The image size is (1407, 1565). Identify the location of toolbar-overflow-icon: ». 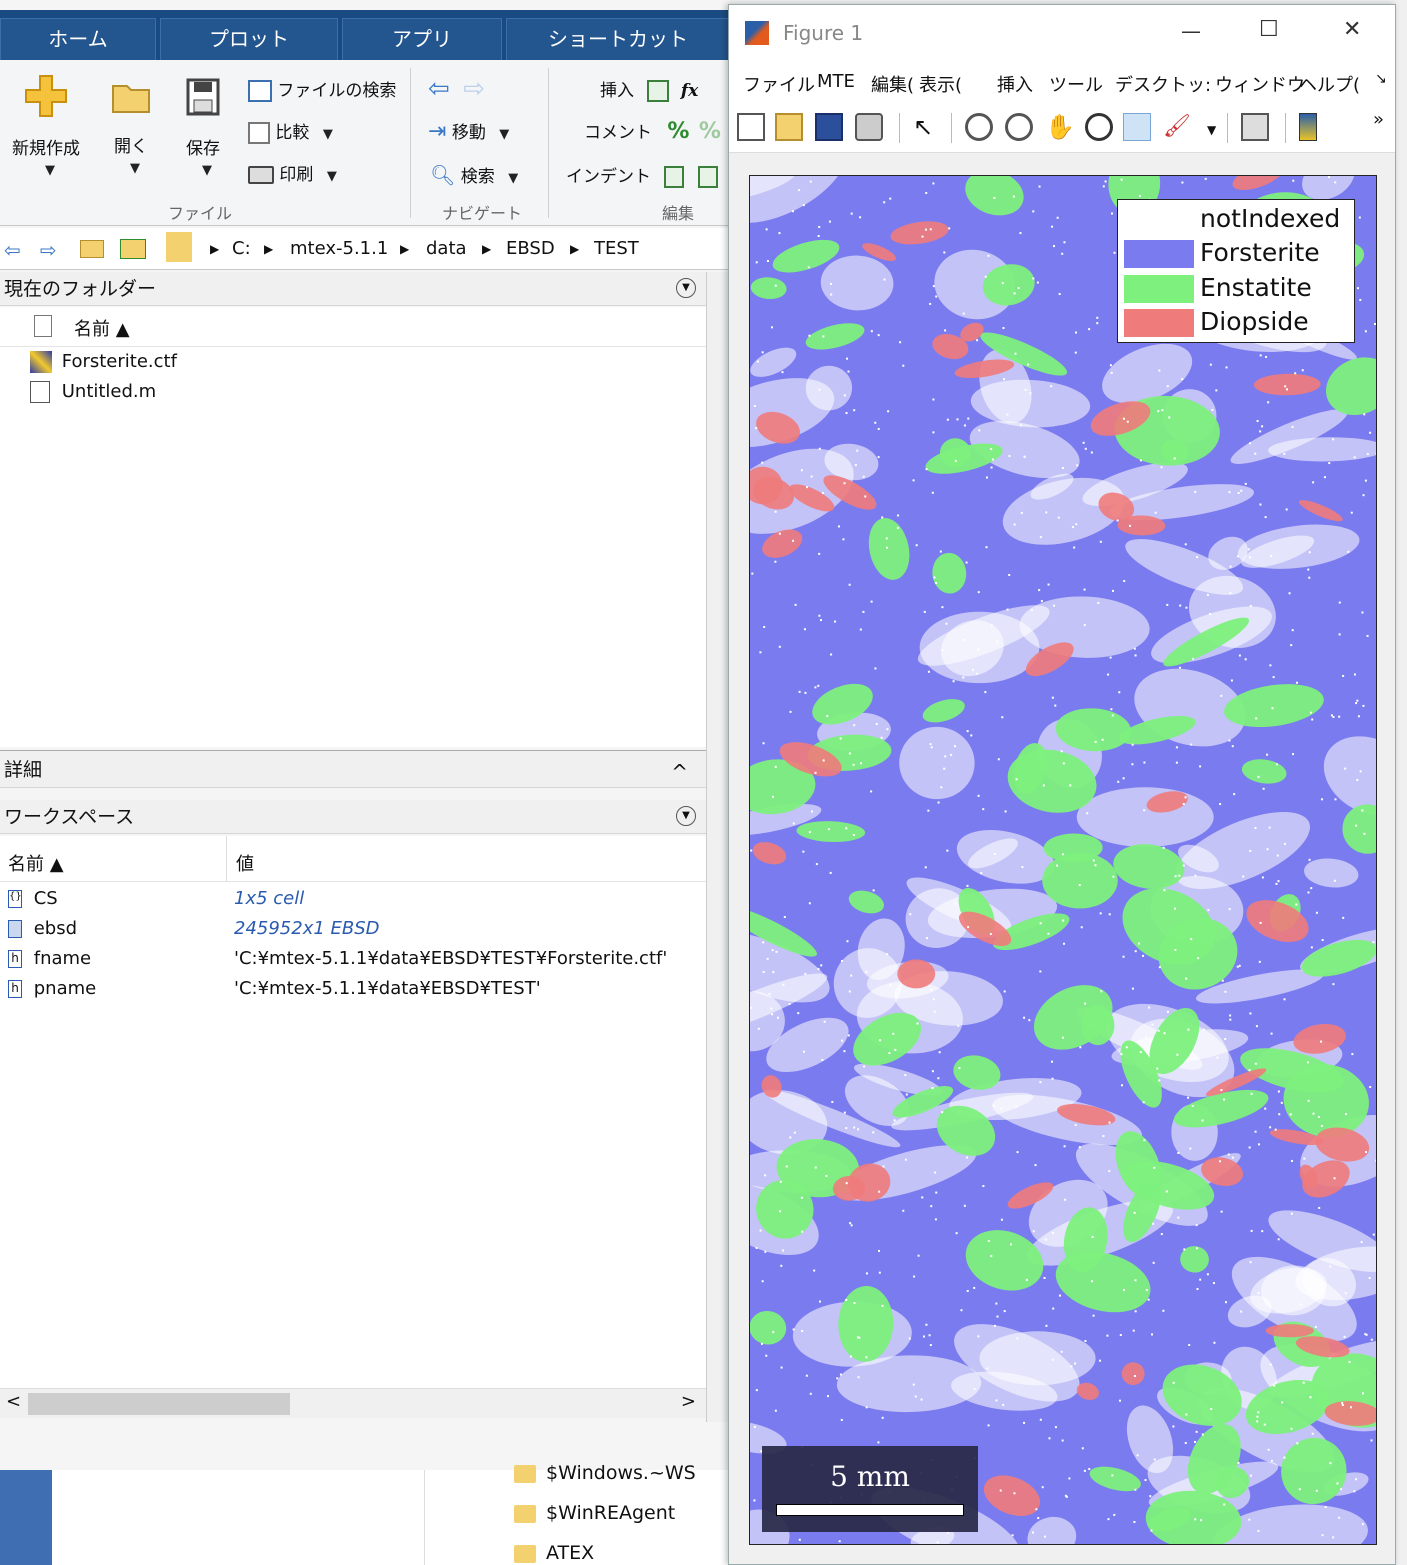
(1378, 119).